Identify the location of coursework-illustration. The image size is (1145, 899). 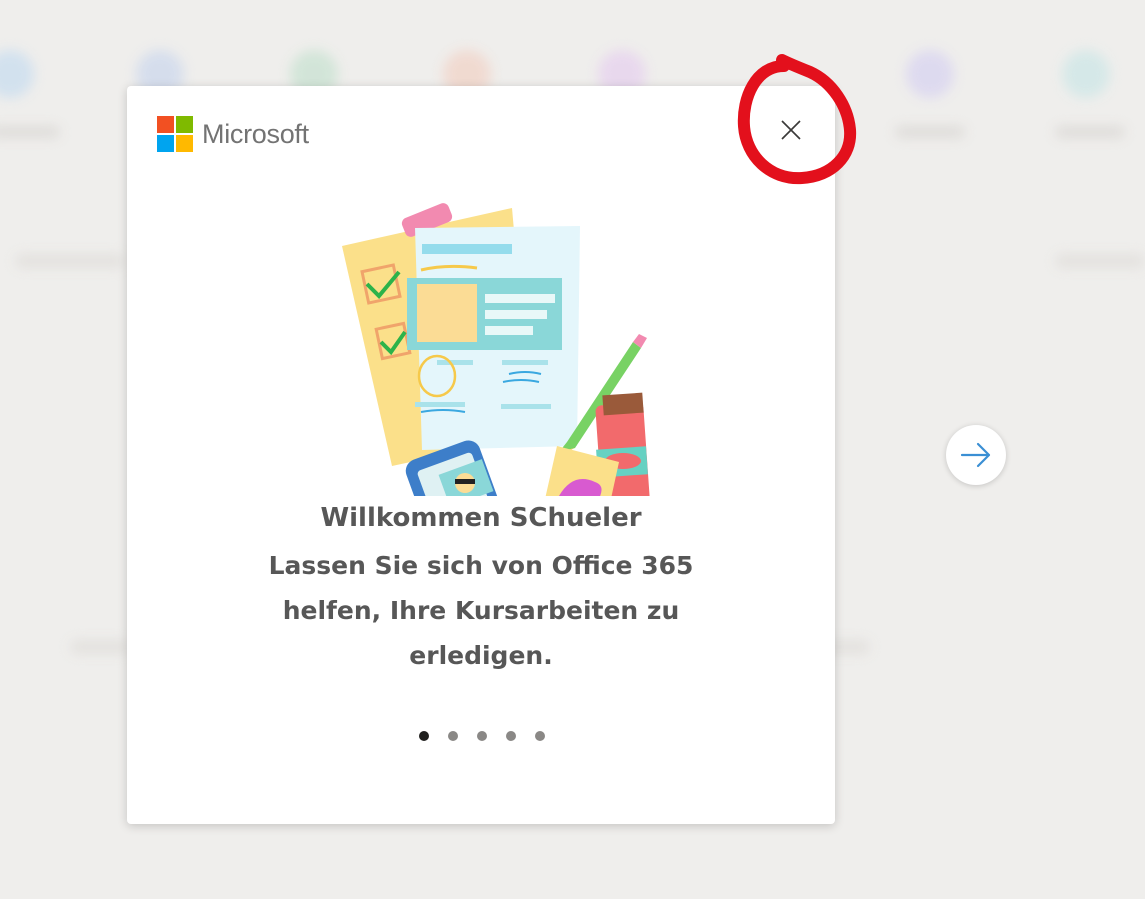
(496, 349).